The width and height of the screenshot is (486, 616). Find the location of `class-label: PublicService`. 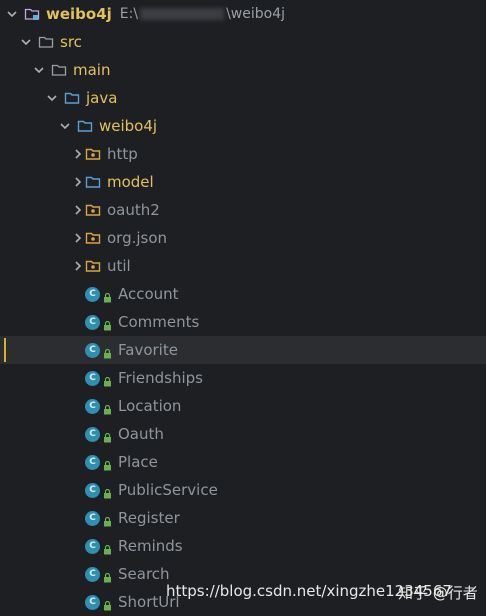

class-label: PublicService is located at coordinates (168, 490).